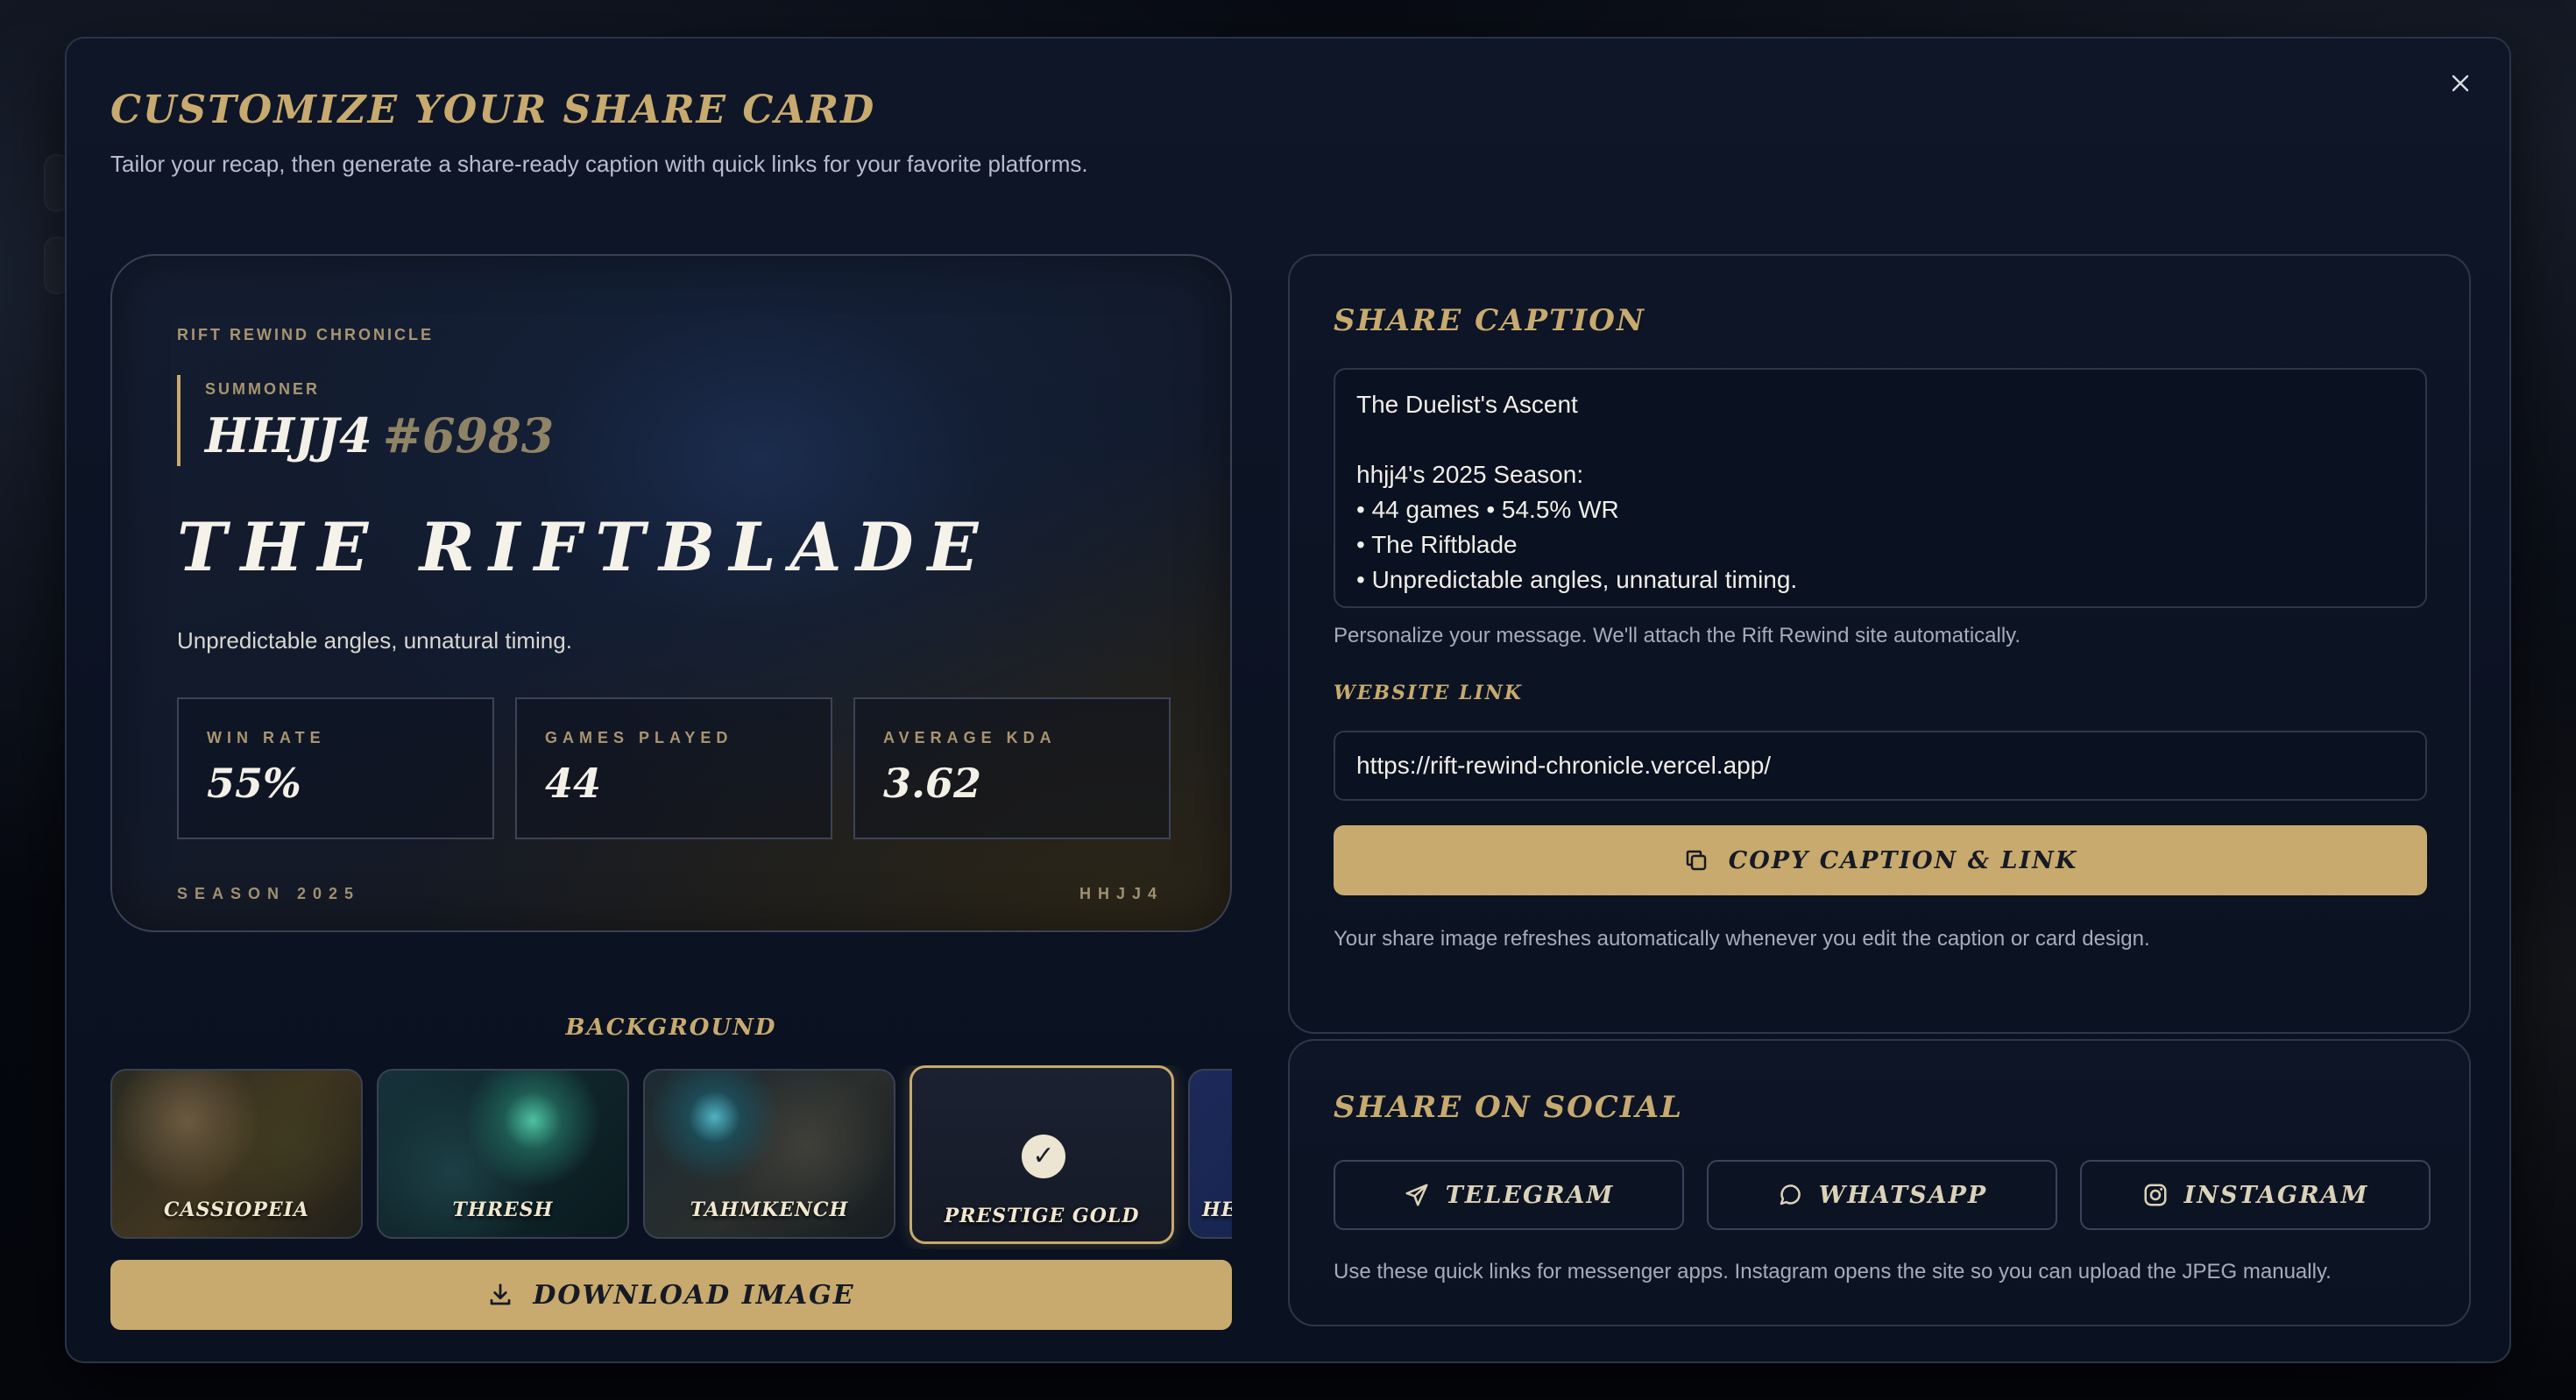  I want to click on close-icon, so click(2460, 83).